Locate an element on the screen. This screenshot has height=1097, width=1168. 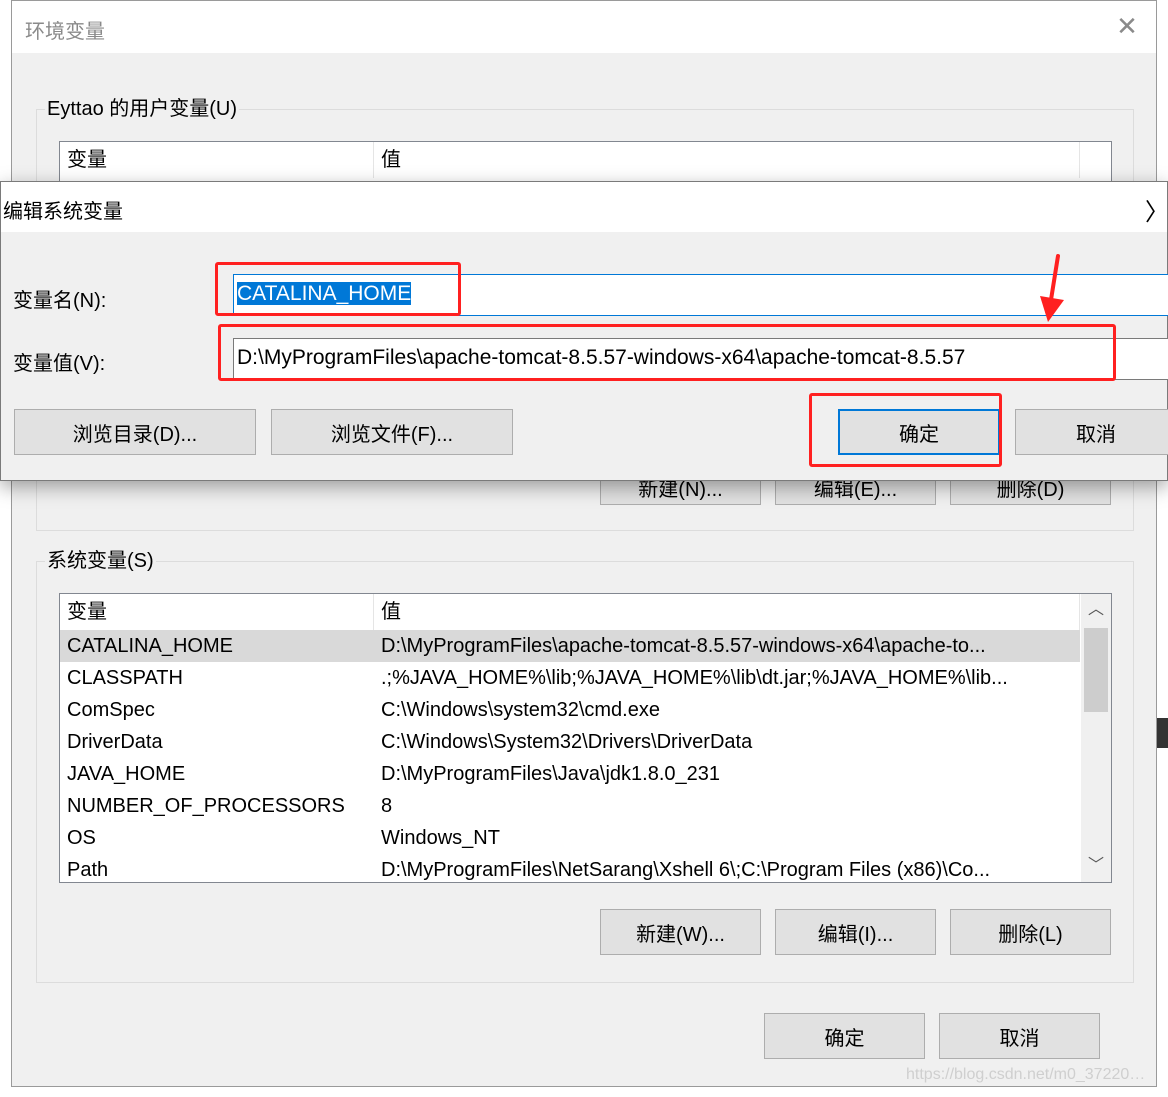
var-name: CATALINA_HOME is located at coordinates (150, 646).